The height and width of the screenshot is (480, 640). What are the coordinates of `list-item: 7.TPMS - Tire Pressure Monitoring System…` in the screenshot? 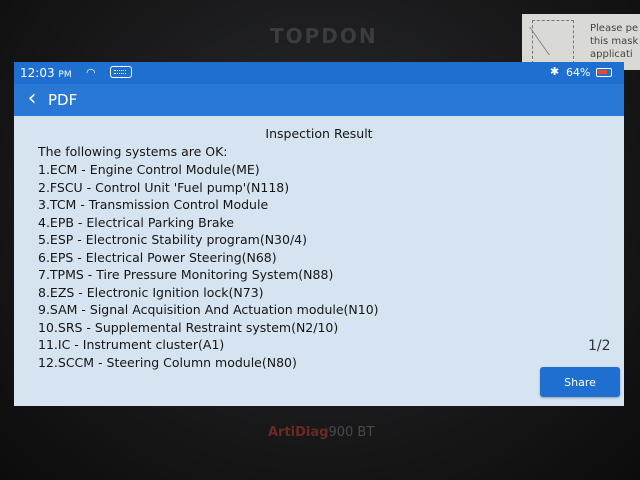 It's located at (186, 274).